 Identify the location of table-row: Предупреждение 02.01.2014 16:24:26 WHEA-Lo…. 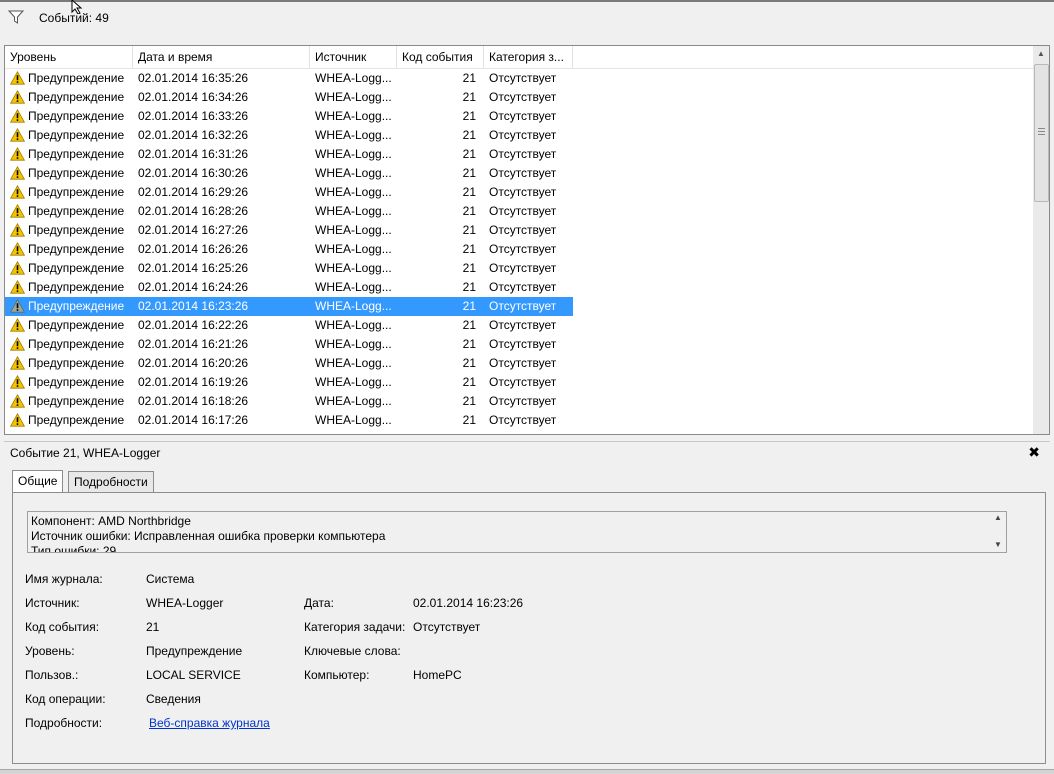
(289, 287).